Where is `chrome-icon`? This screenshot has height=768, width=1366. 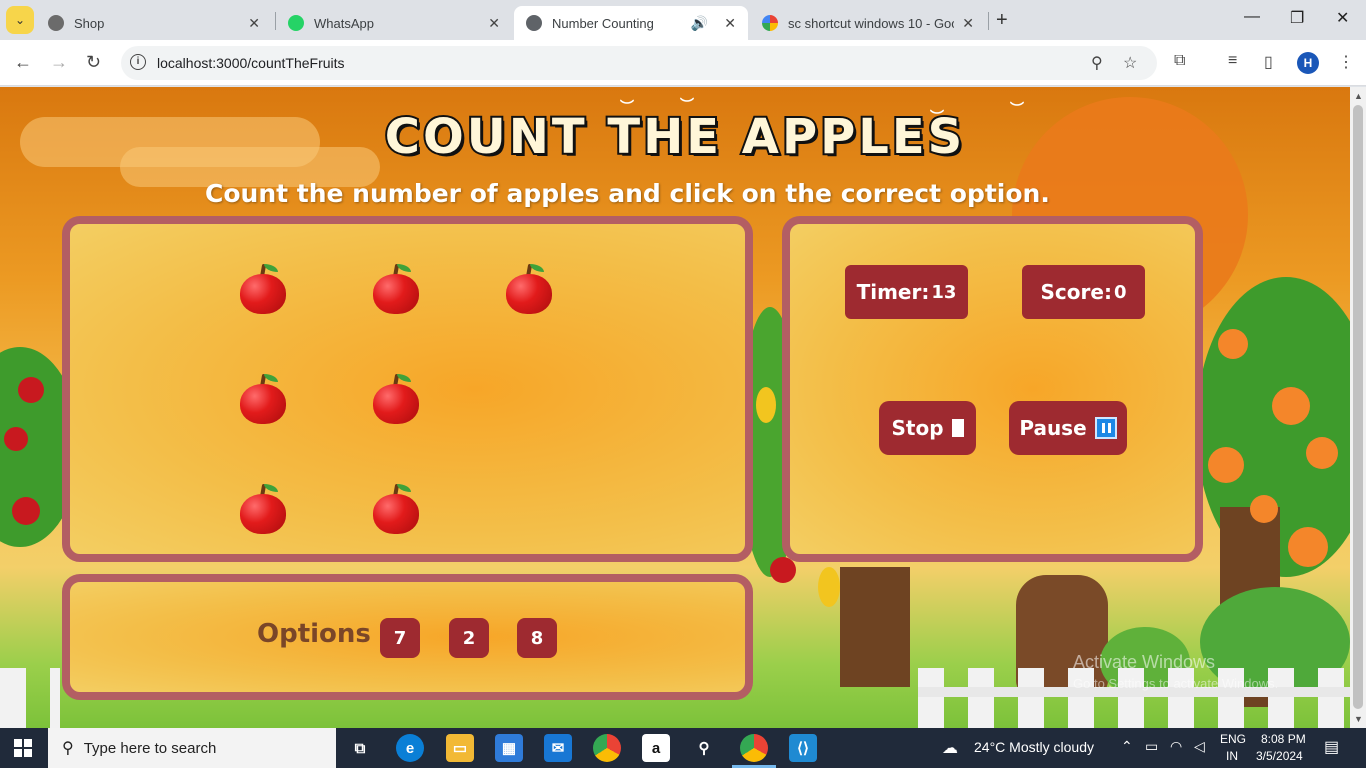
chrome-icon is located at coordinates (607, 748).